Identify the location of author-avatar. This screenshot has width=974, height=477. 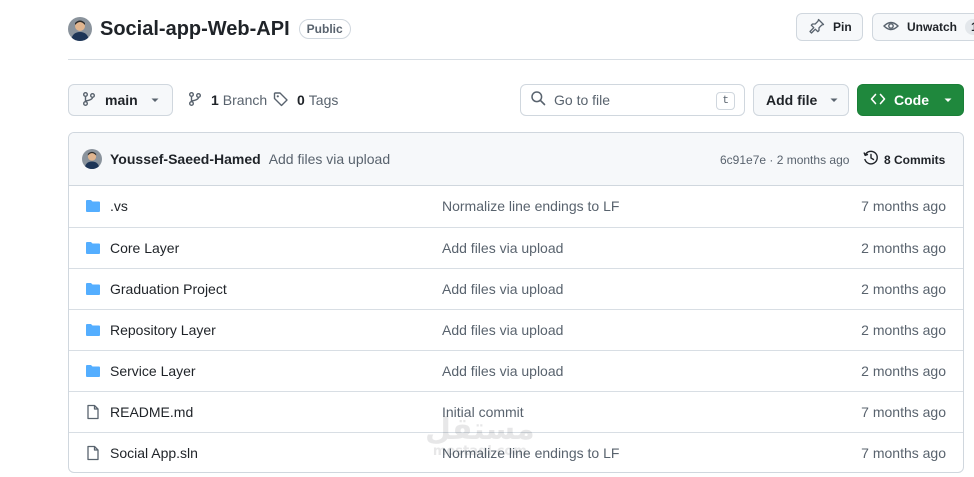
(92, 159).